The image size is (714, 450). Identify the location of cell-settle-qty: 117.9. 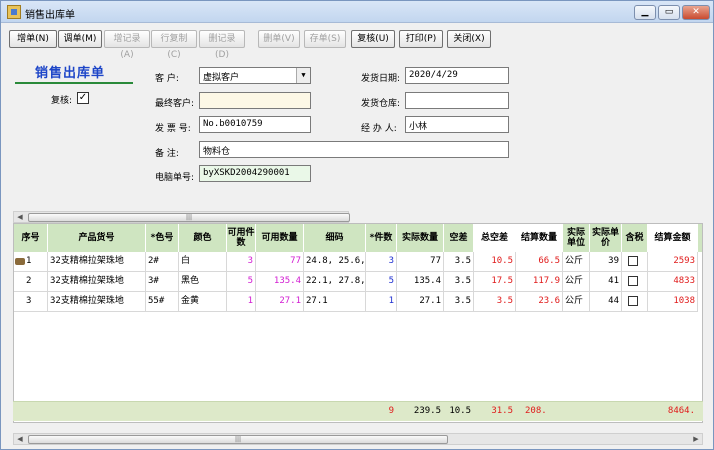
(539, 282).